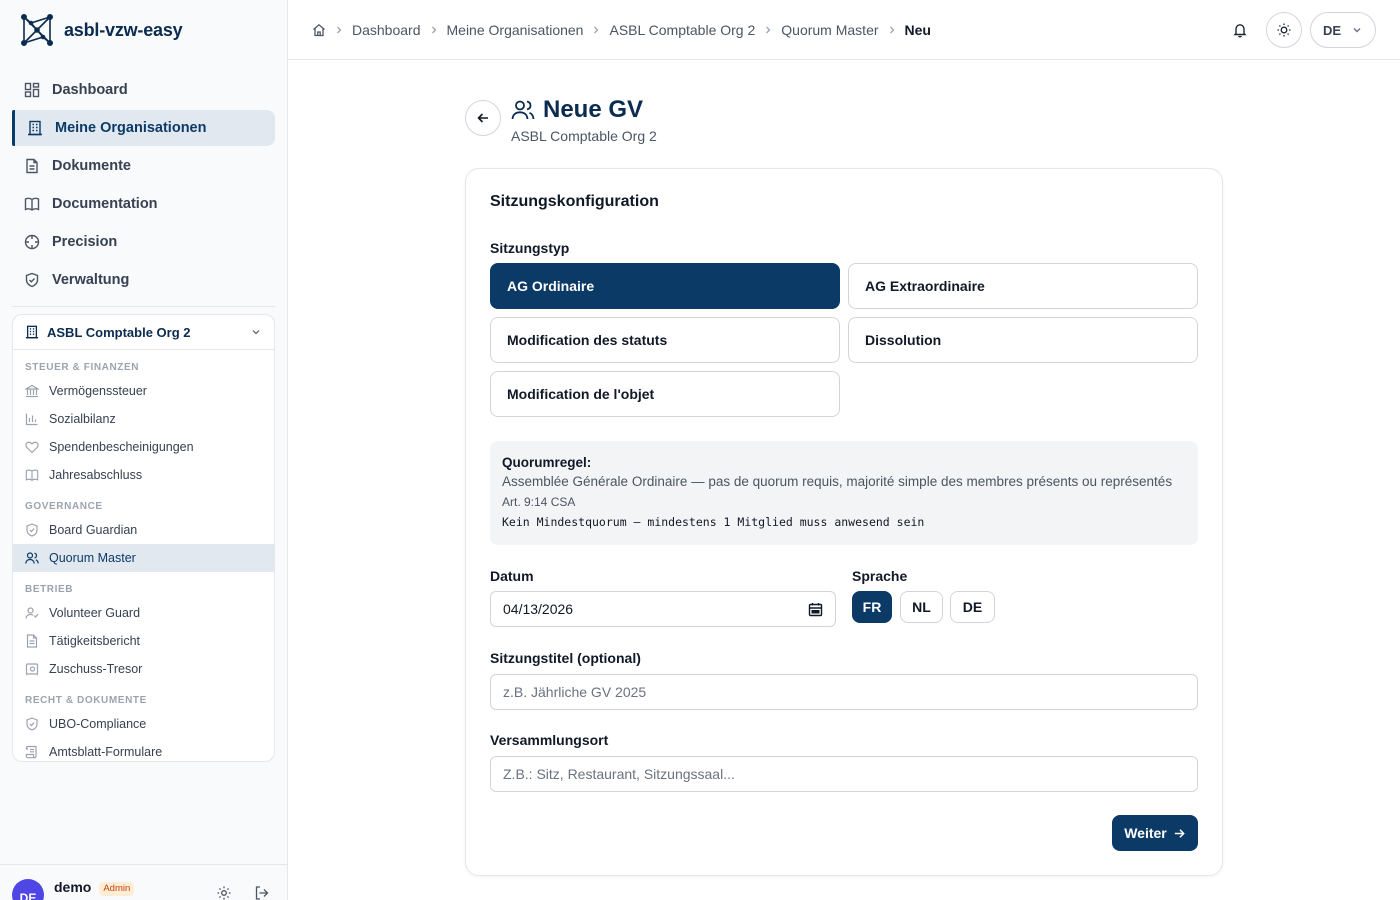  Describe the element at coordinates (82, 367) in the screenshot. I see `section-label-steuer: STEUER & FINANZEN` at that location.